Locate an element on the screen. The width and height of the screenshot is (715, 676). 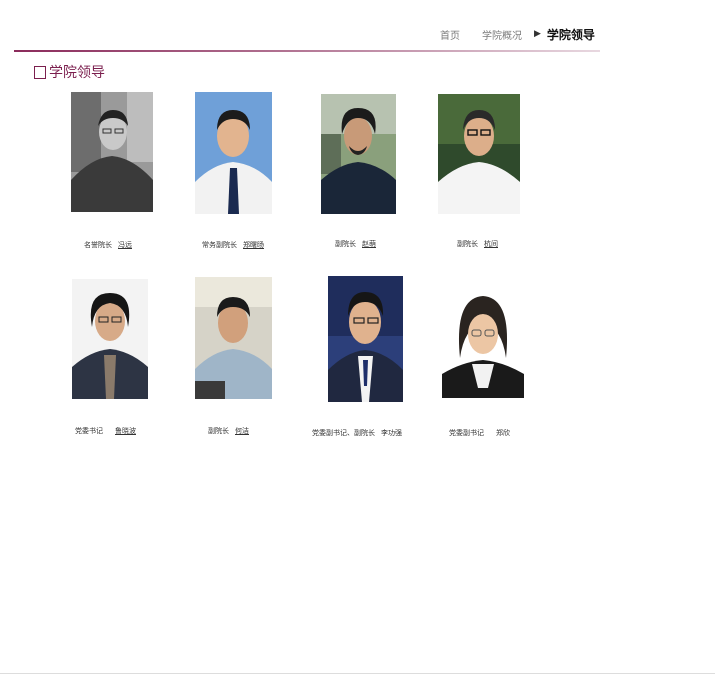
leader-caption-1: 名誉院长 冯远 is located at coordinates (108, 245).